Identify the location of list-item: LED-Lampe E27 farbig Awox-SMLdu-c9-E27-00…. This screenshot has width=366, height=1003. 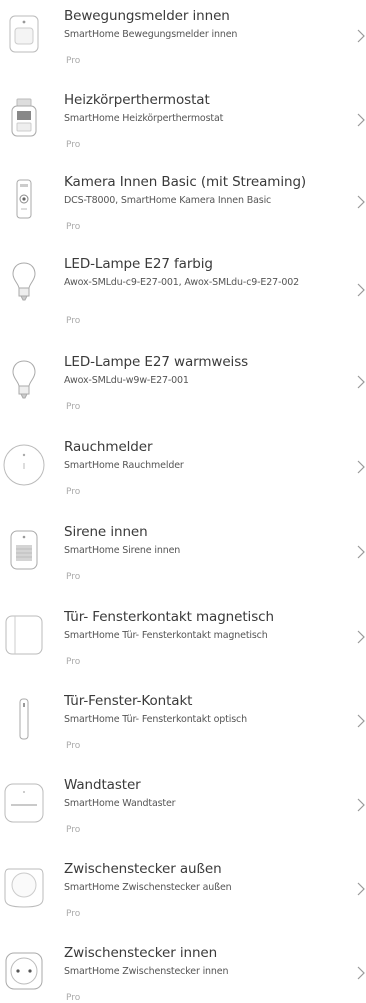
(183, 296).